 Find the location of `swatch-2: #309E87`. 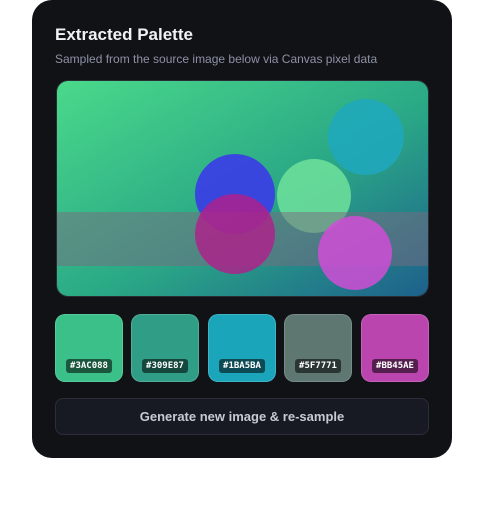

swatch-2: #309E87 is located at coordinates (165, 348).